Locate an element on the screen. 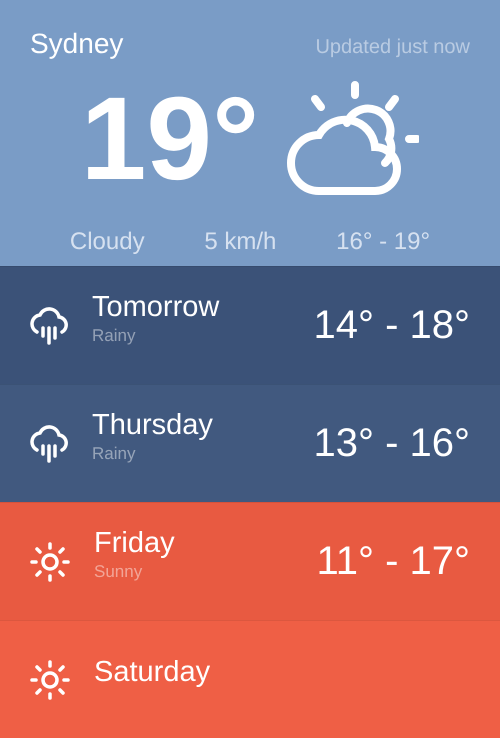 The width and height of the screenshot is (500, 738). current-temperature: 19° is located at coordinates (170, 139).